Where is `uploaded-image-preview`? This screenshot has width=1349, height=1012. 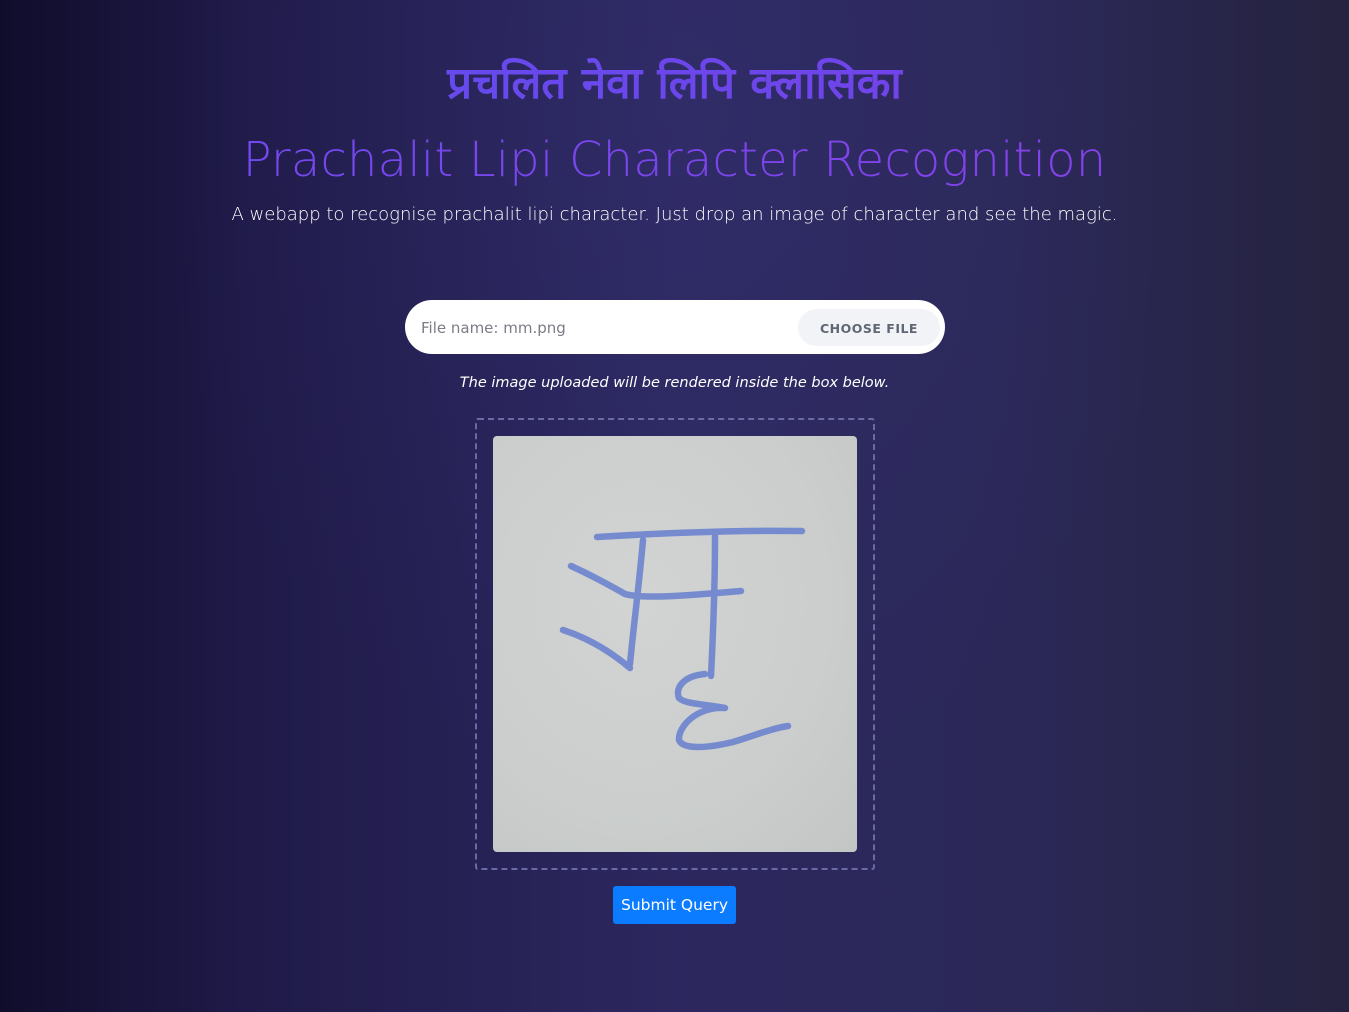 uploaded-image-preview is located at coordinates (675, 644).